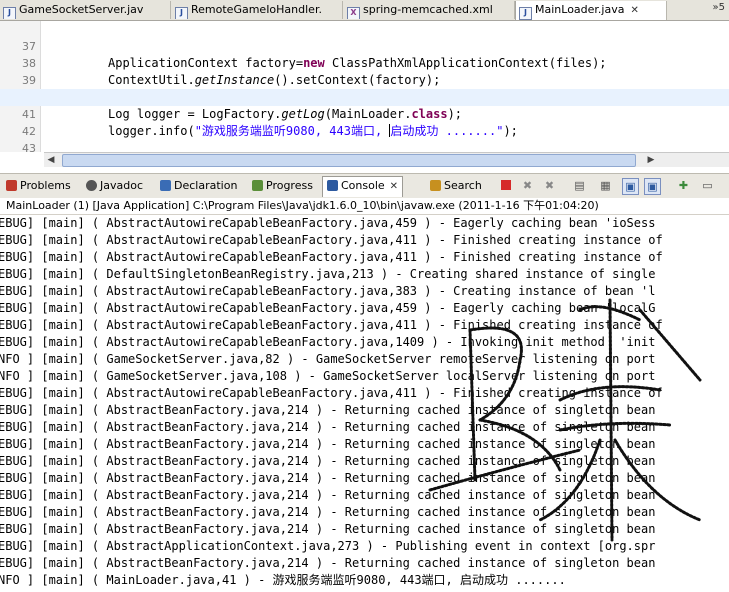 This screenshot has width=729, height=592. What do you see at coordinates (257, 185) in the screenshot?
I see `progress-icon` at bounding box center [257, 185].